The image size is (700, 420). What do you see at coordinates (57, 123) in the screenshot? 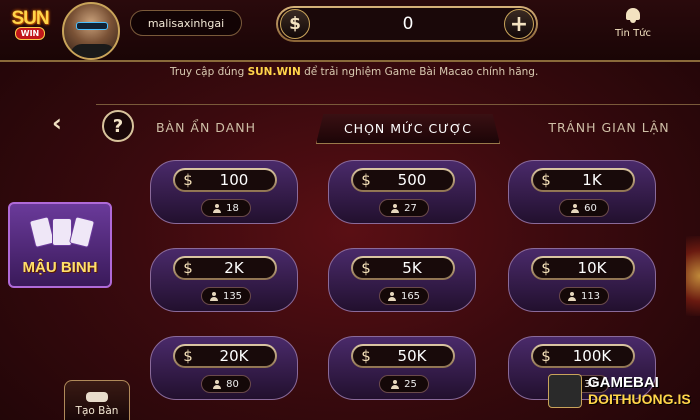
I see `back-button: ‹` at bounding box center [57, 123].